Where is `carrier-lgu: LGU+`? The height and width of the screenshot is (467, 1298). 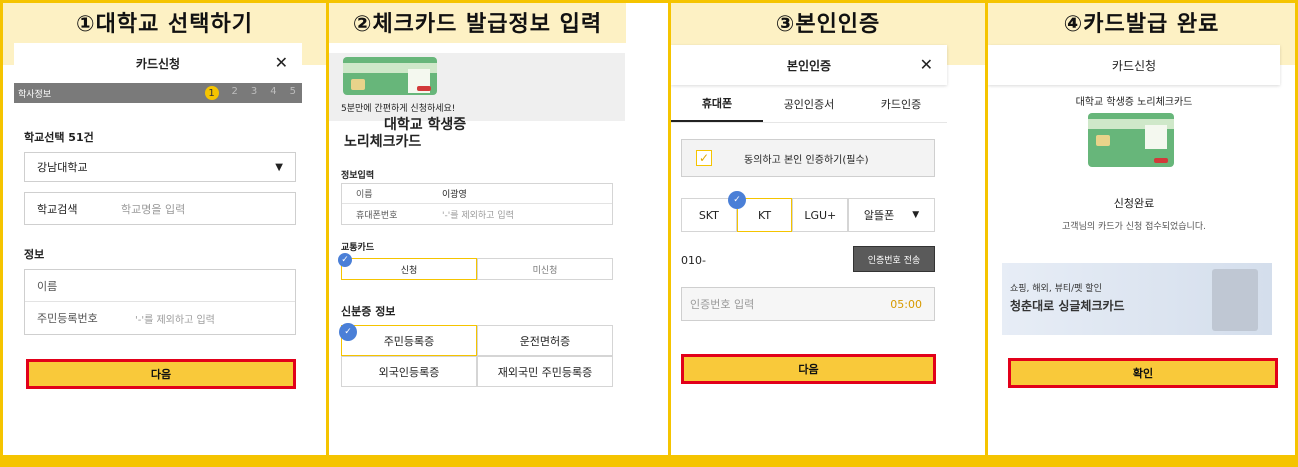 carrier-lgu: LGU+ is located at coordinates (820, 215).